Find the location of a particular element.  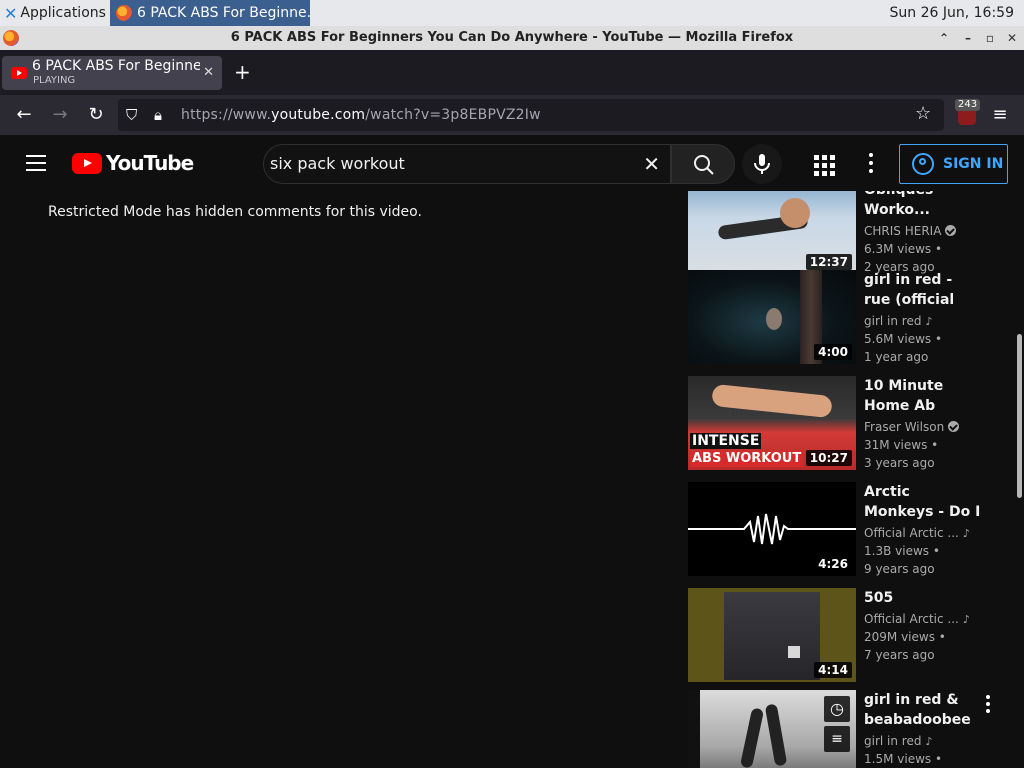

url-domain: youtube.com is located at coordinates (318, 115).